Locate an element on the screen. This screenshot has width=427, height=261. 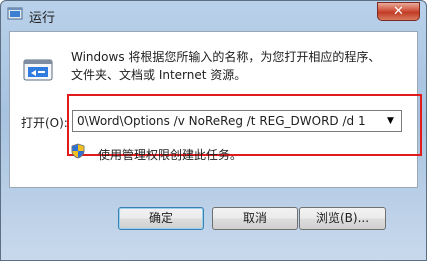
close-icon: ✕ is located at coordinates (398, 11).